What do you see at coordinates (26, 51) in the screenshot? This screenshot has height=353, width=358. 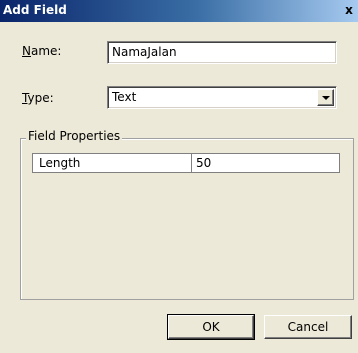 I see `name-label-accel: N` at bounding box center [26, 51].